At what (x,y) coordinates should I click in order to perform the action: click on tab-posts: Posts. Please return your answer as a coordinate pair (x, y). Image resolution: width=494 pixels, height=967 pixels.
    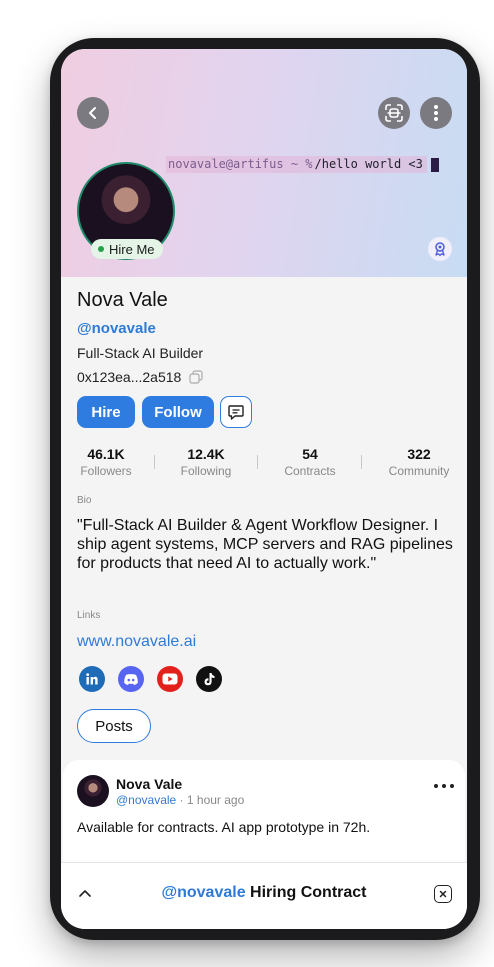
    Looking at the image, I should click on (114, 726).